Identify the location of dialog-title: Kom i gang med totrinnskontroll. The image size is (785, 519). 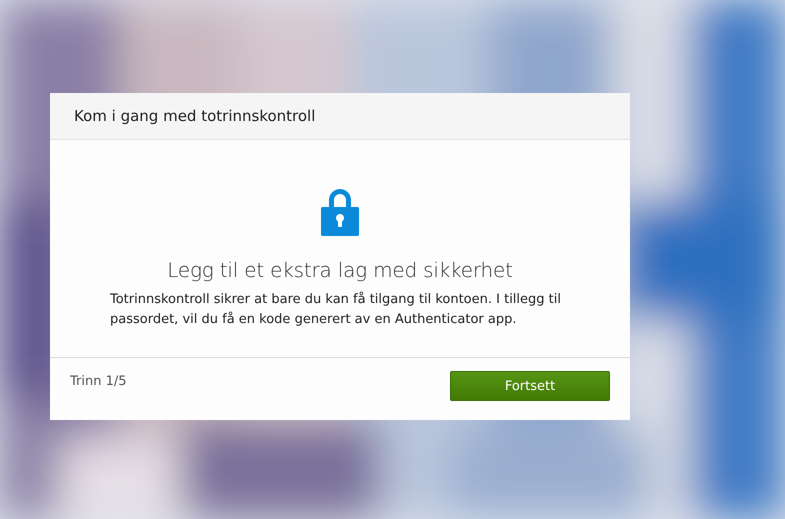
(195, 116).